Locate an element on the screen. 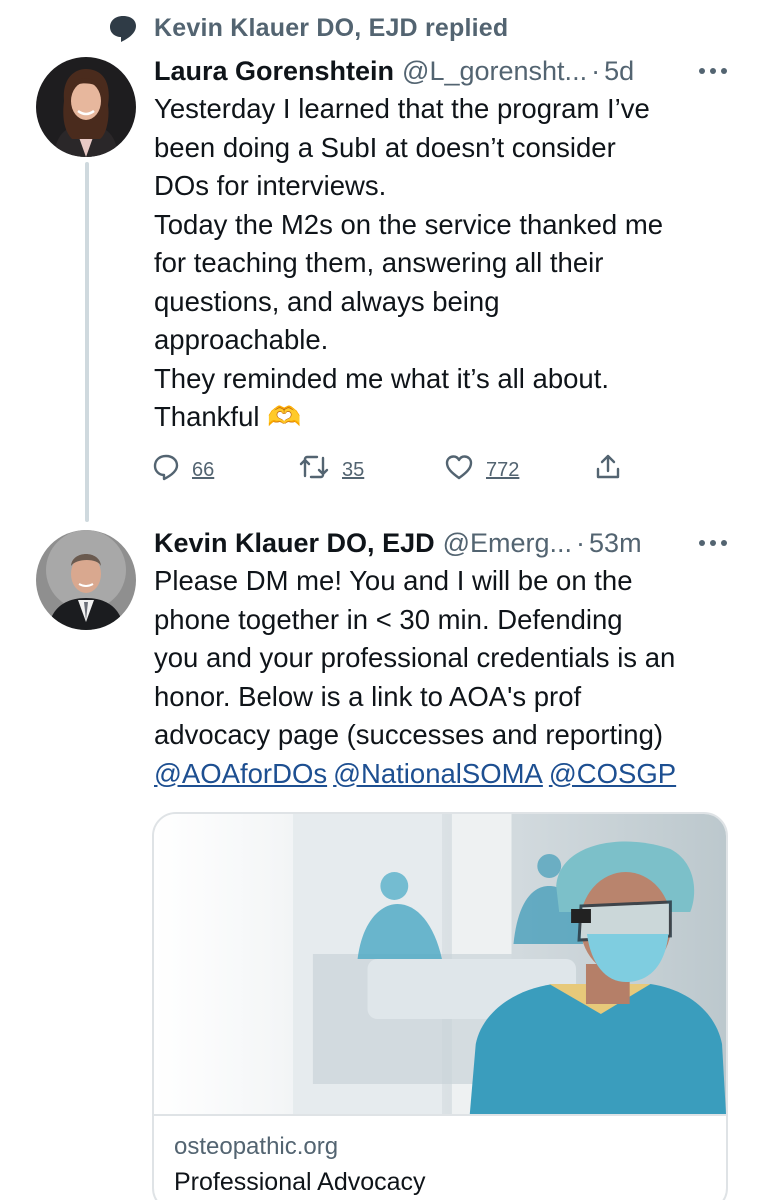  author-name: Kevin Klauer DO, EJD is located at coordinates (294, 543).